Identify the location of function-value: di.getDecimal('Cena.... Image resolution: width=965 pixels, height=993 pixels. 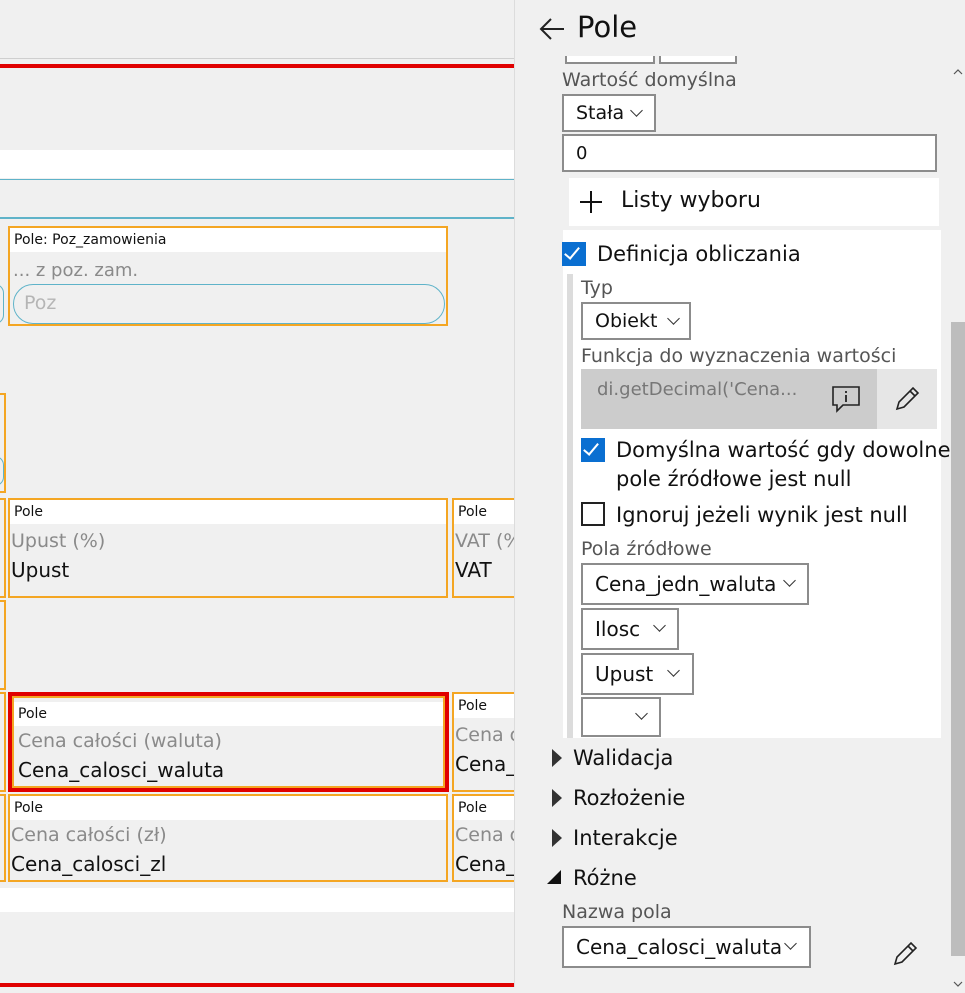
(697, 389).